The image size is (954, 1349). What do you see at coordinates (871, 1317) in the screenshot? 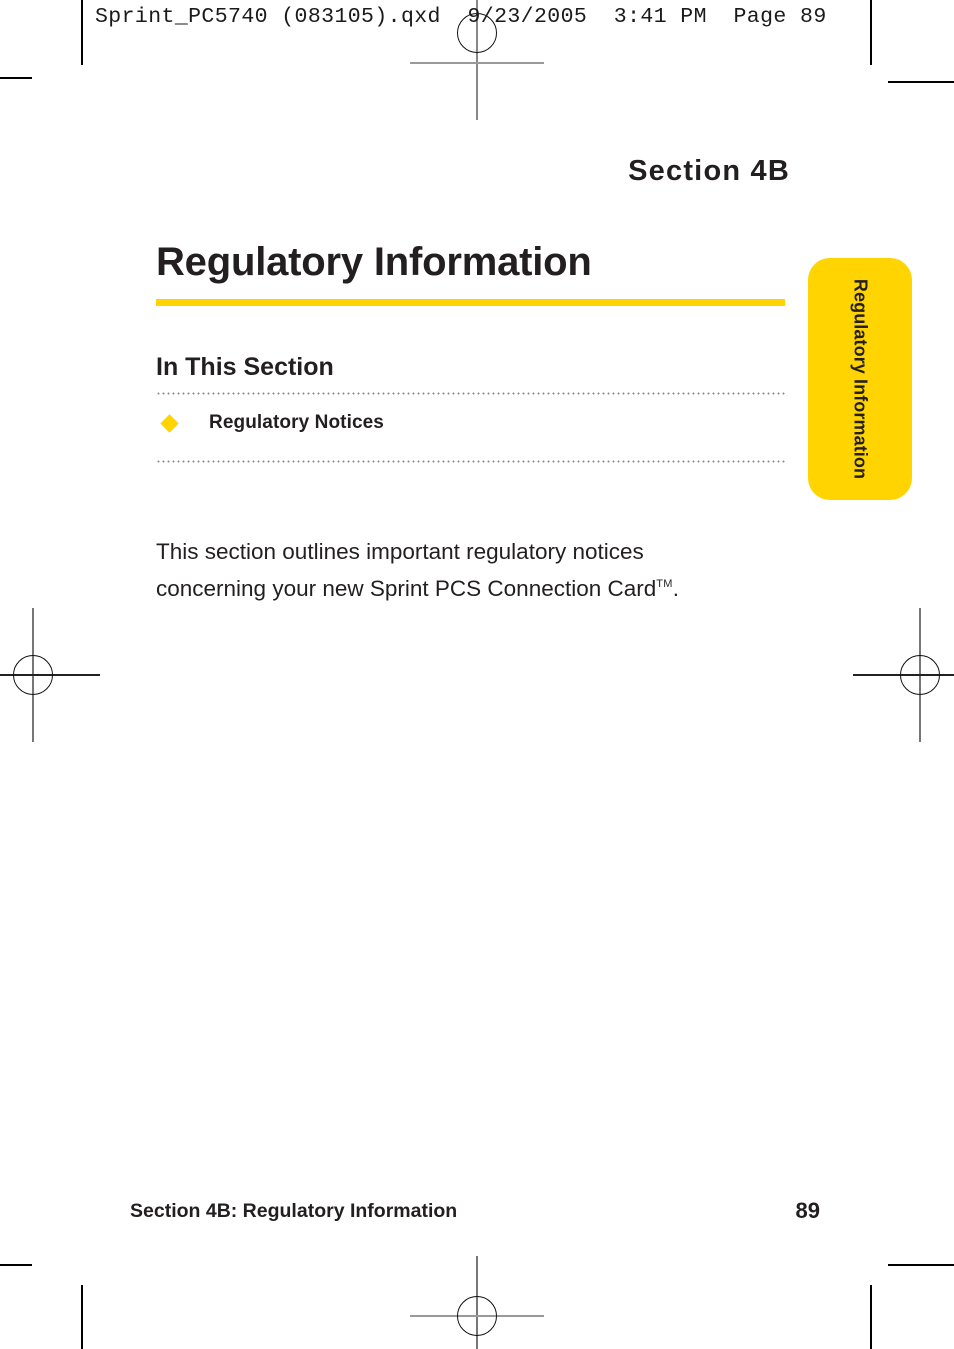
I see `trim-mark-bottom-right-vertical` at bounding box center [871, 1317].